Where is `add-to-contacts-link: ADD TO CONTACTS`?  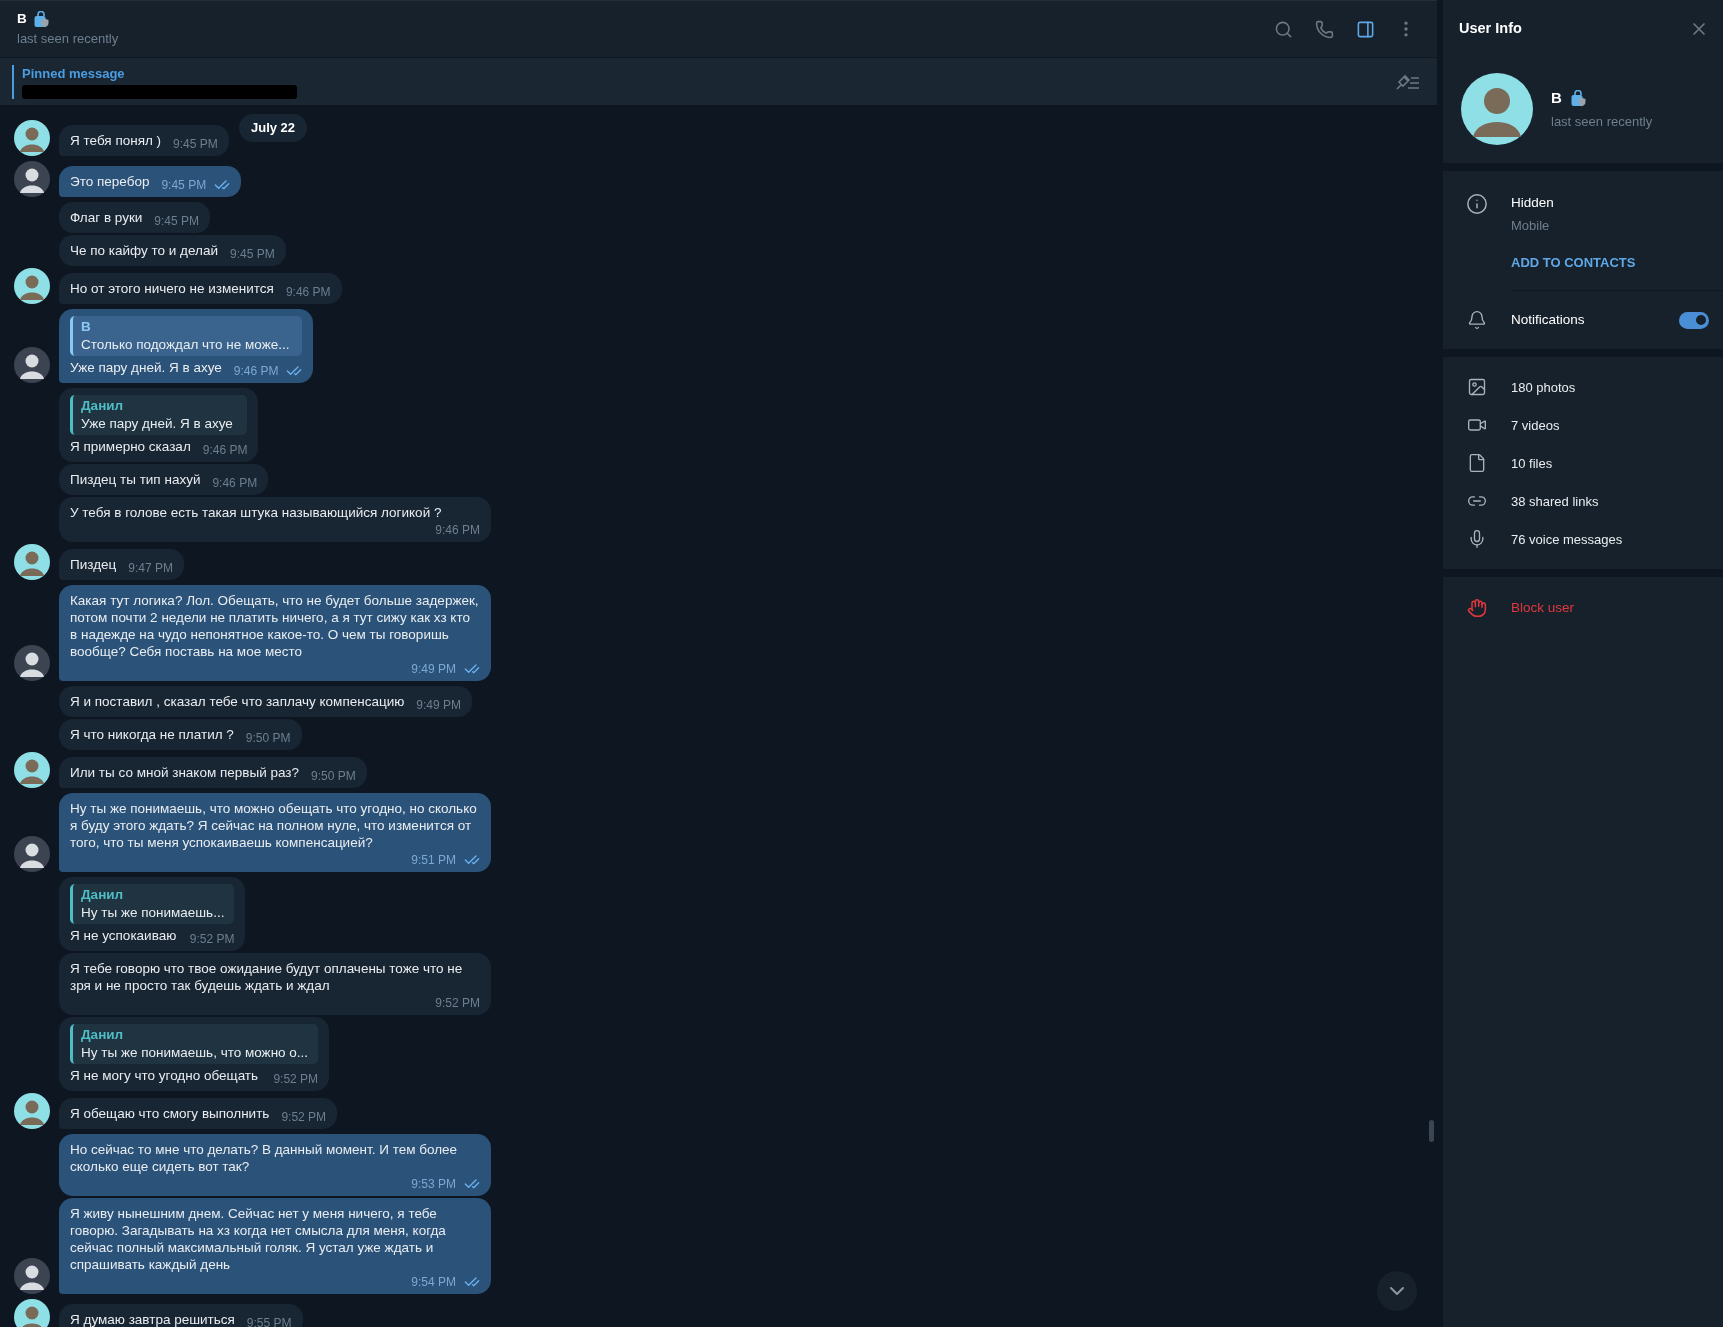
add-to-contacts-link: ADD TO CONTACTS is located at coordinates (1573, 262).